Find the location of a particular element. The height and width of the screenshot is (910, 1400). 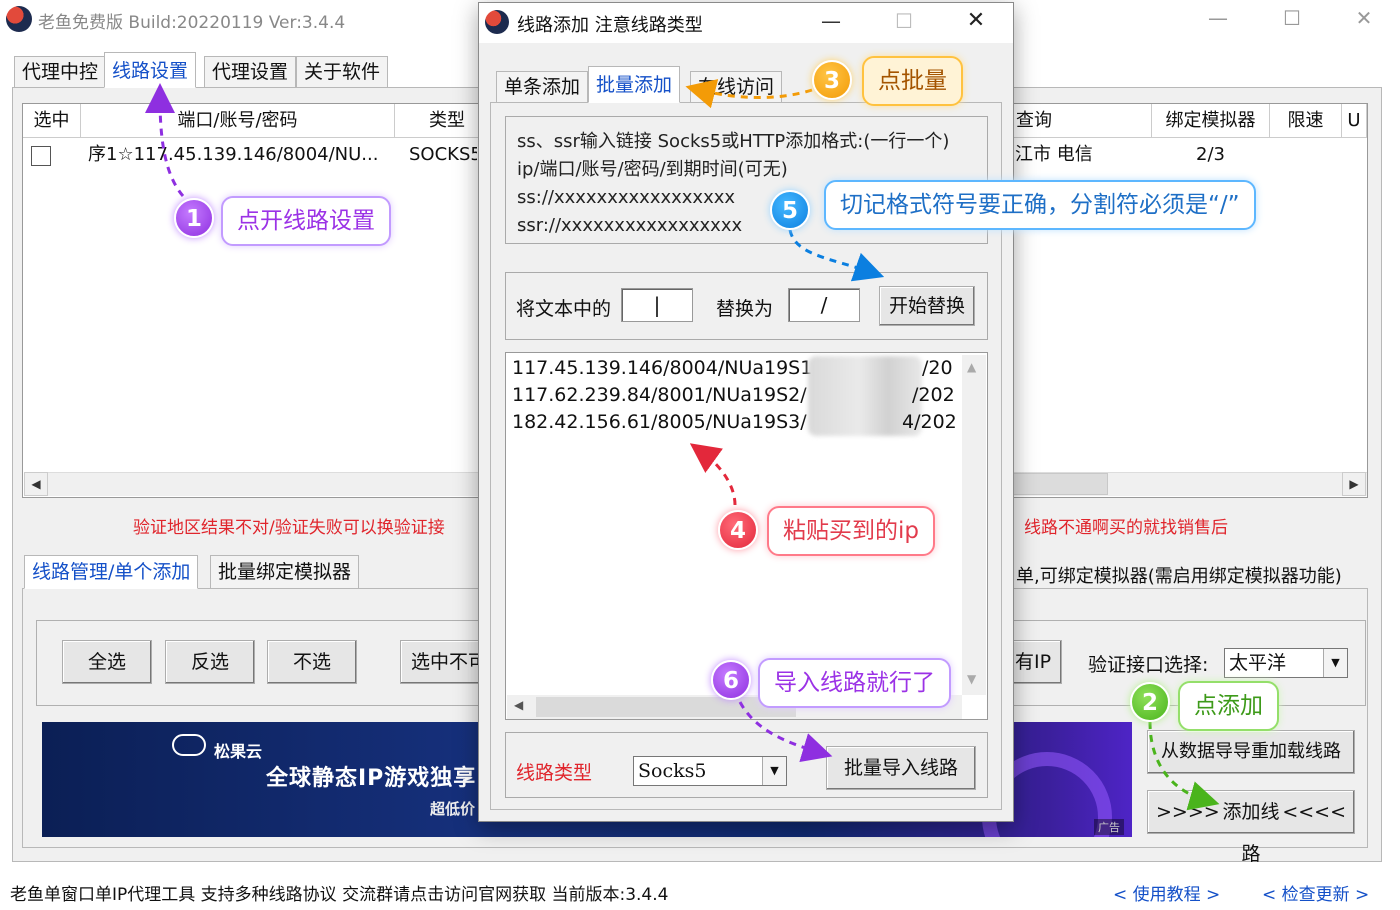

step-3-badge: 3 is located at coordinates (832, 80).